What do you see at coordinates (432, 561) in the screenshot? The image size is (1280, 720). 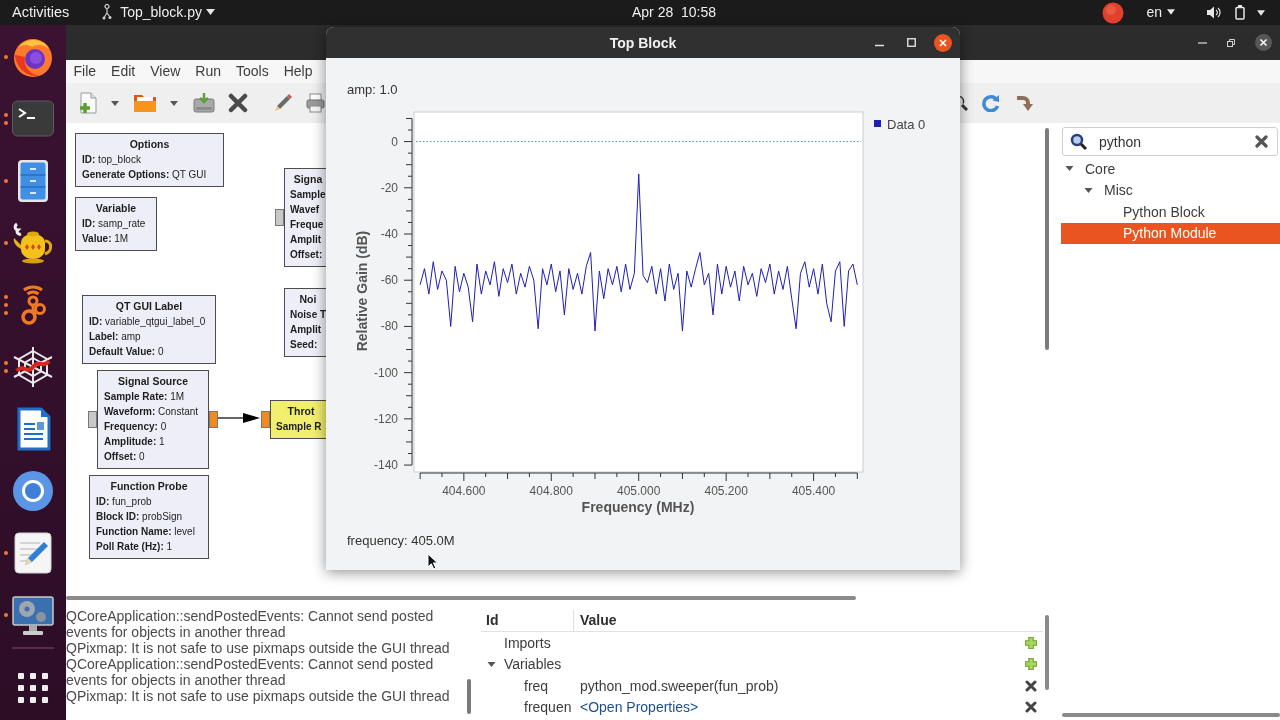 I see `mouse-pointer-icon` at bounding box center [432, 561].